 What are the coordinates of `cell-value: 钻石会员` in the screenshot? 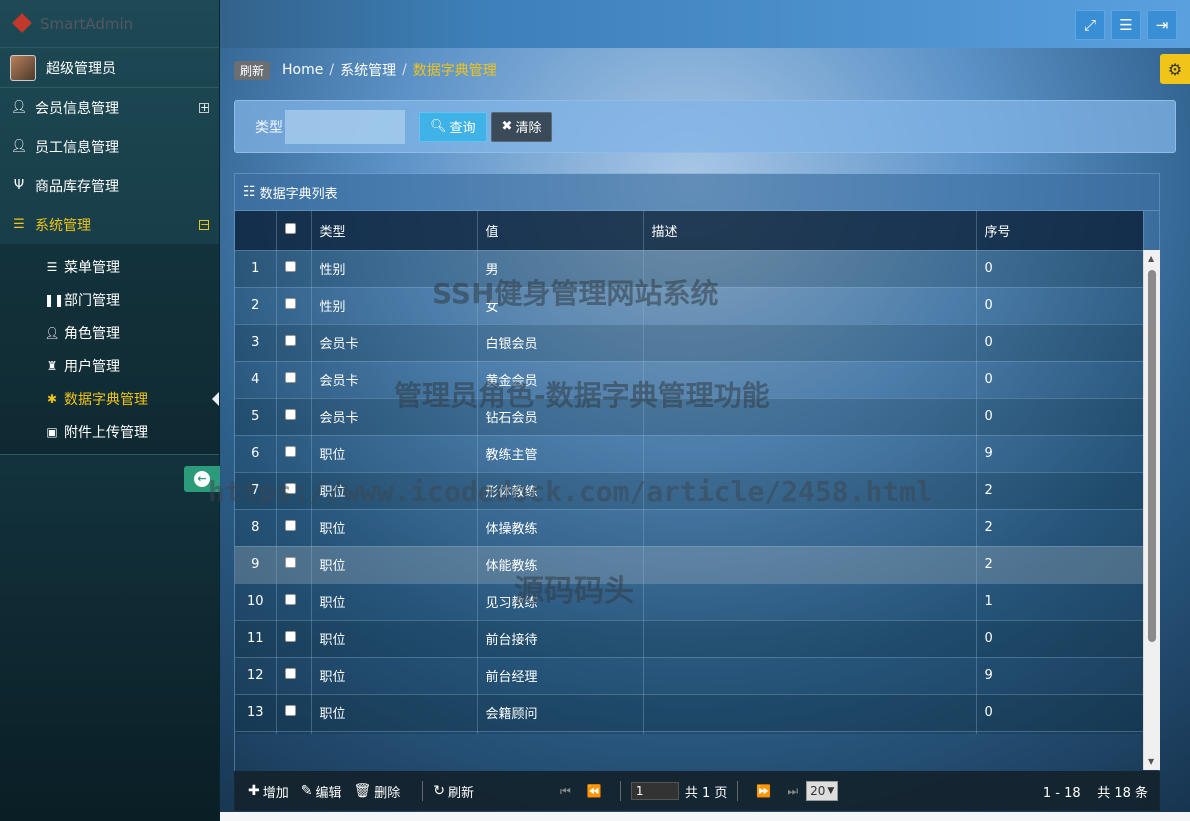 It's located at (560, 417).